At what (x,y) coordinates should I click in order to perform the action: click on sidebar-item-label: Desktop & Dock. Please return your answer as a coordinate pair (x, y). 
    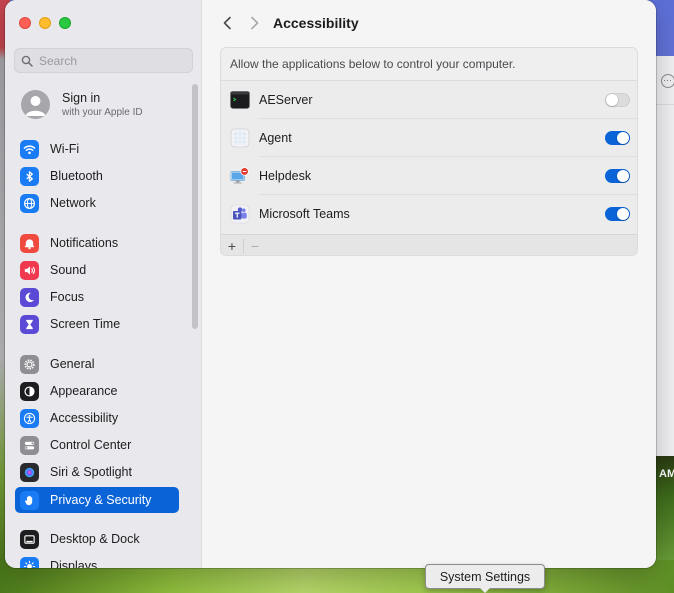
    Looking at the image, I should click on (95, 539).